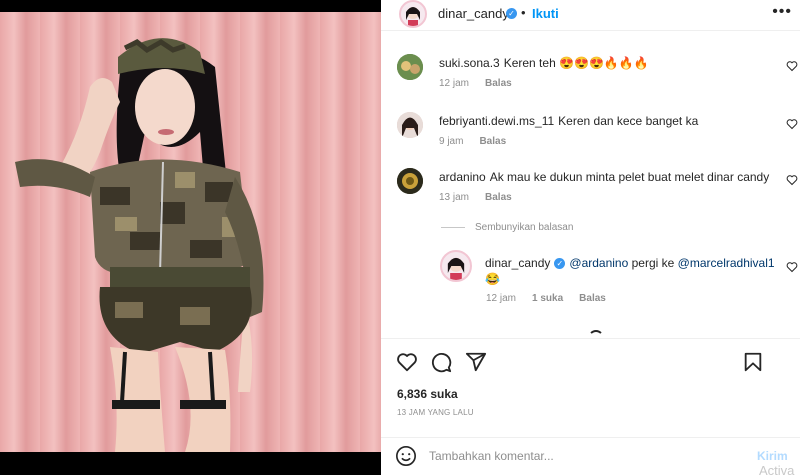 This screenshot has width=800, height=475. Describe the element at coordinates (653, 263) in the screenshot. I see `reply-body: pergi ke` at that location.